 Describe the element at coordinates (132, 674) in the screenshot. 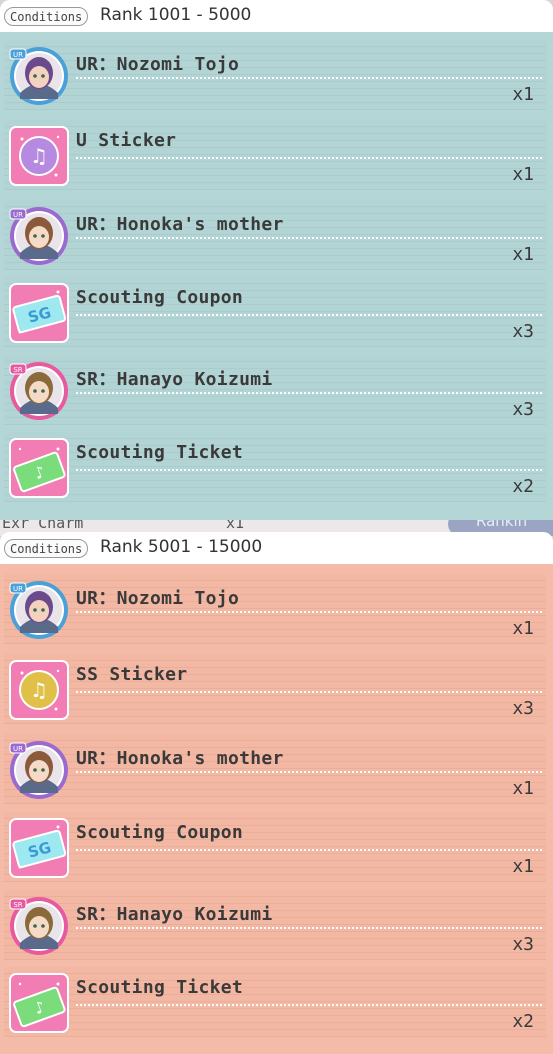

I see `reward-name: SS Sticker` at that location.